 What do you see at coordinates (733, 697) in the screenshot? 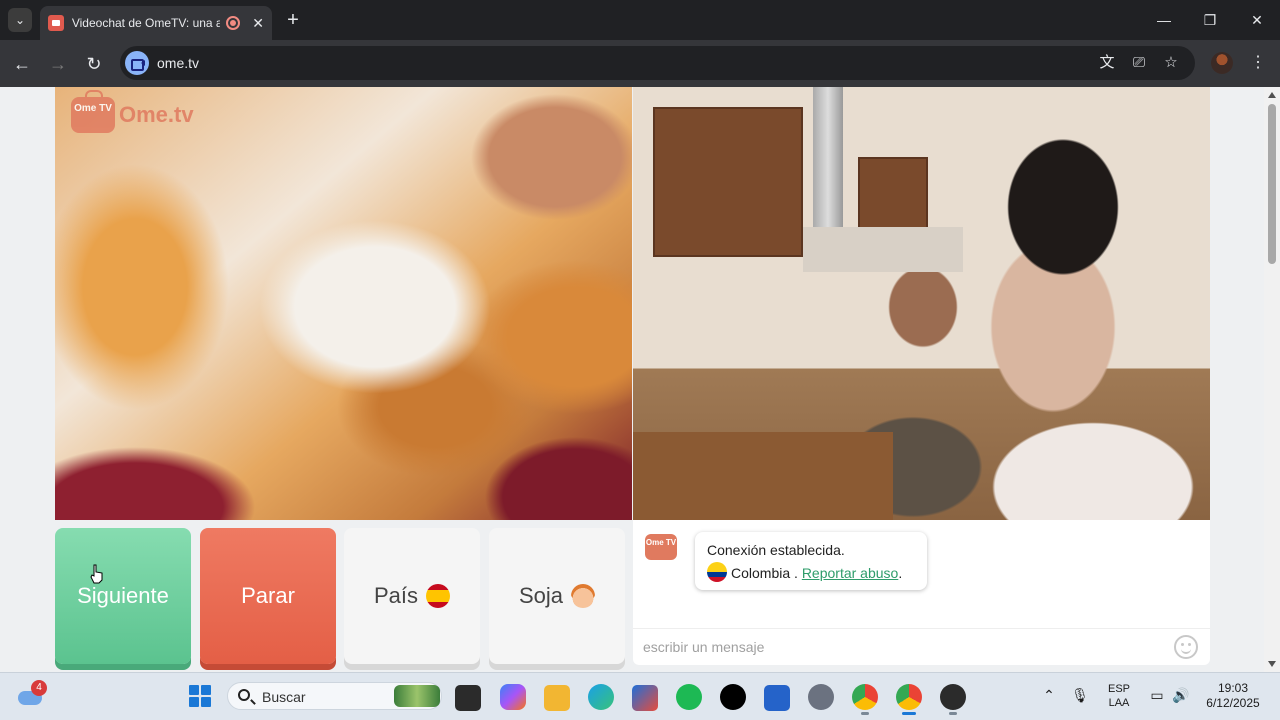
I see `tiktok-icon` at bounding box center [733, 697].